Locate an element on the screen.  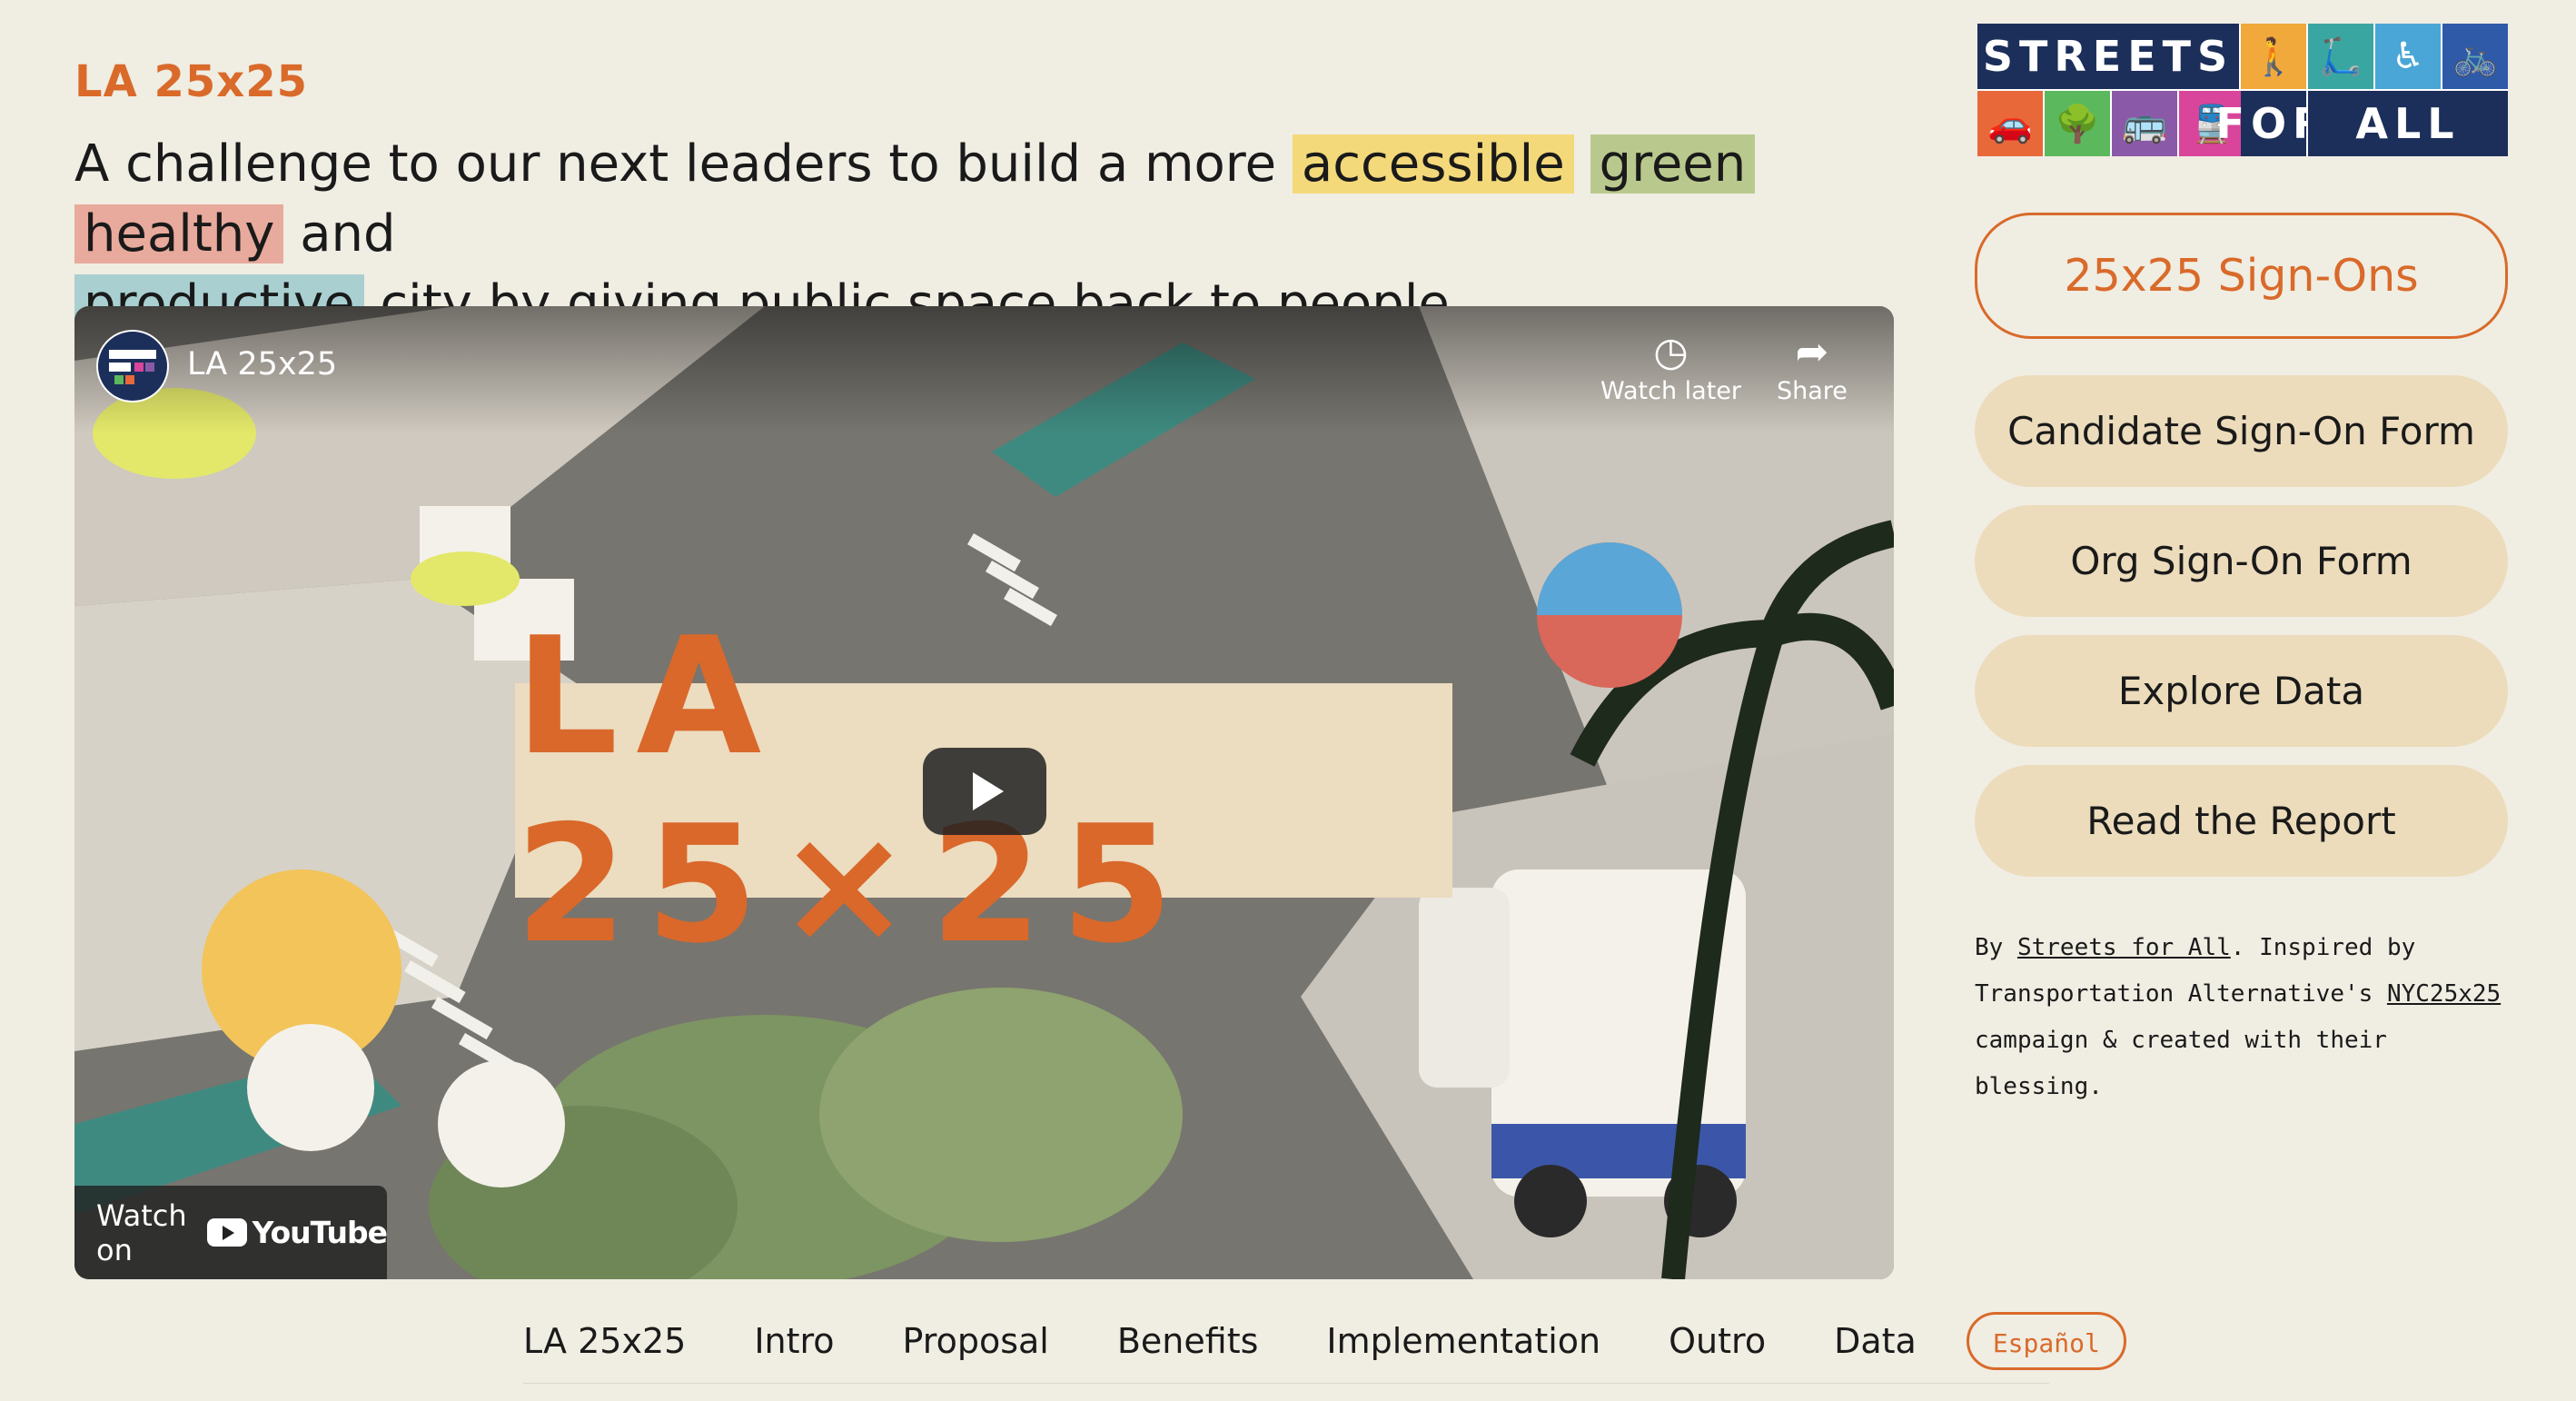
watch-on-youtube-button: Watch on YouTube is located at coordinates (231, 1232).